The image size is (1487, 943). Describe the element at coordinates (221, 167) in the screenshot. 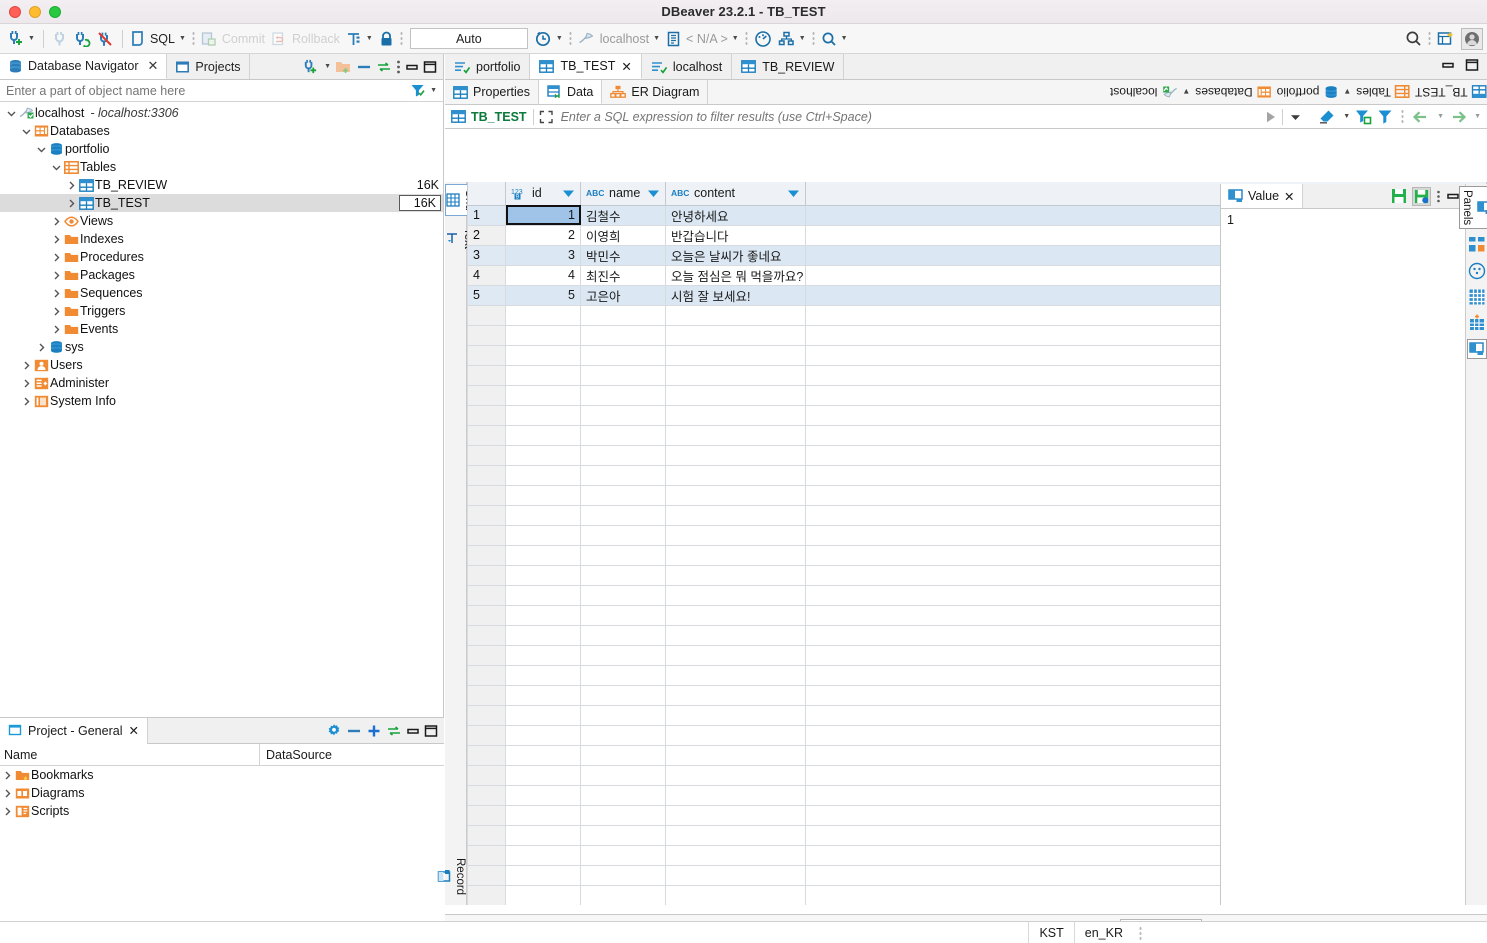

I see `tree-item-tables: Tables` at that location.